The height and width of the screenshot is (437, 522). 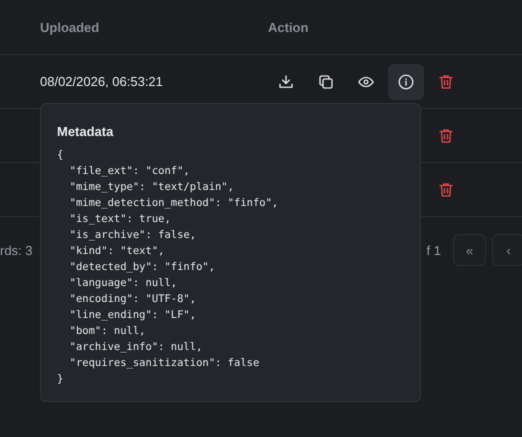 What do you see at coordinates (469, 250) in the screenshot?
I see `first-page-button: «` at bounding box center [469, 250].